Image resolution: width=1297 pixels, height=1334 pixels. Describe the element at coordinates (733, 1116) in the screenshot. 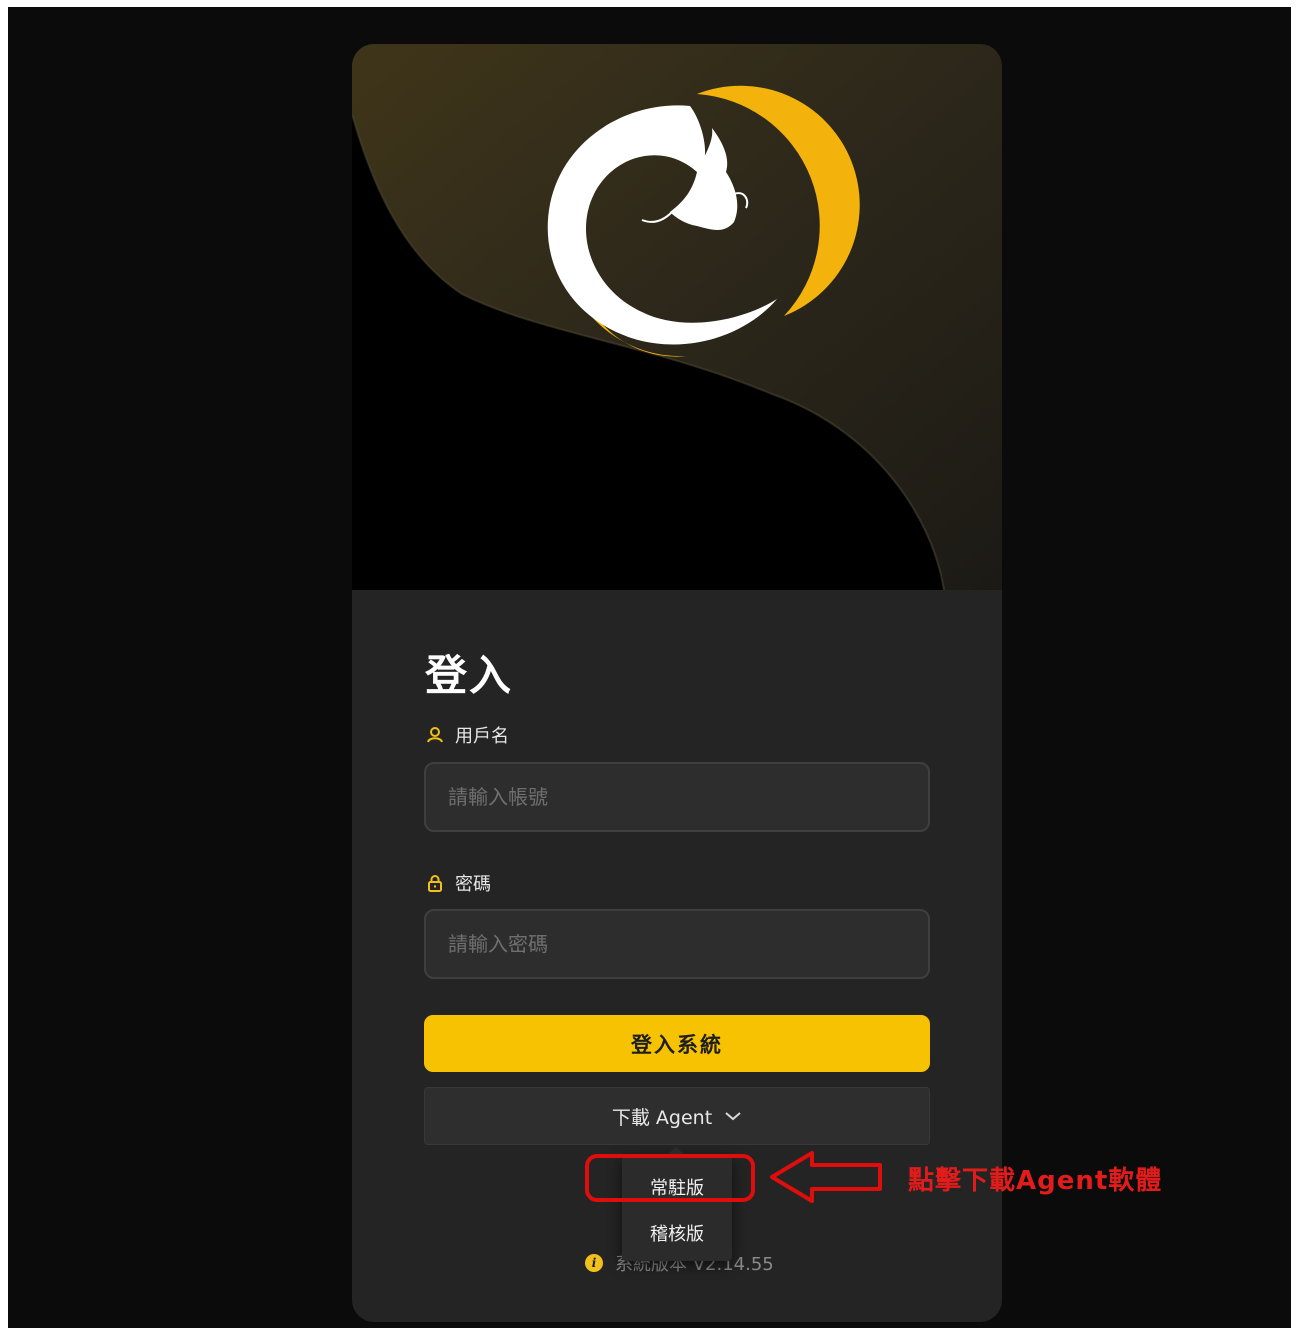

I see `chevron-down-icon` at that location.